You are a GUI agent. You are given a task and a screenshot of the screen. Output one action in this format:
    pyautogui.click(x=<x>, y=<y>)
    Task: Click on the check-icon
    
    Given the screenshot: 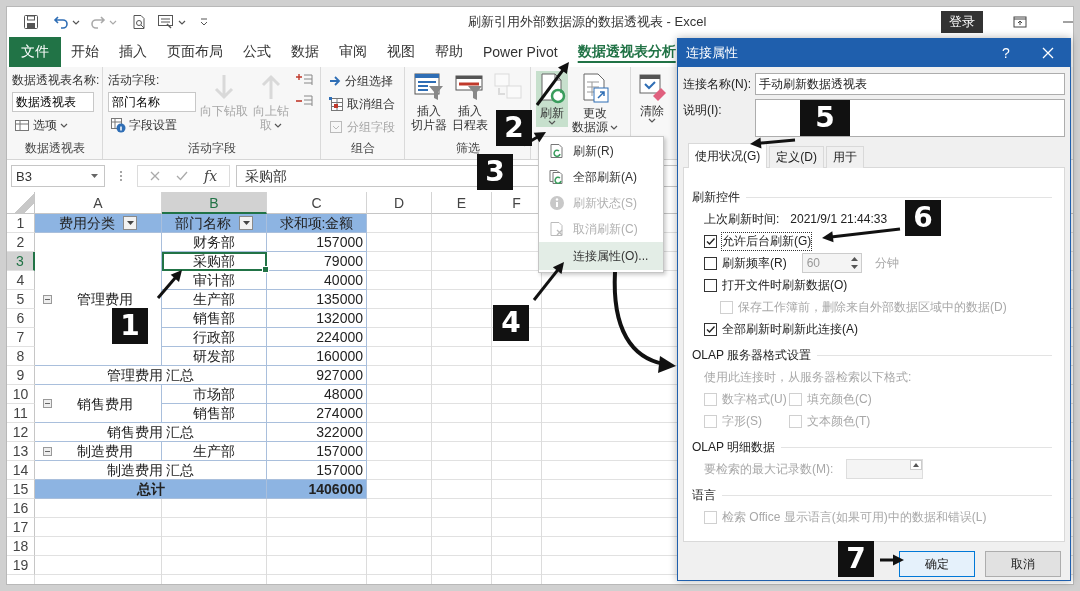 What is the action you would take?
    pyautogui.click(x=182, y=176)
    